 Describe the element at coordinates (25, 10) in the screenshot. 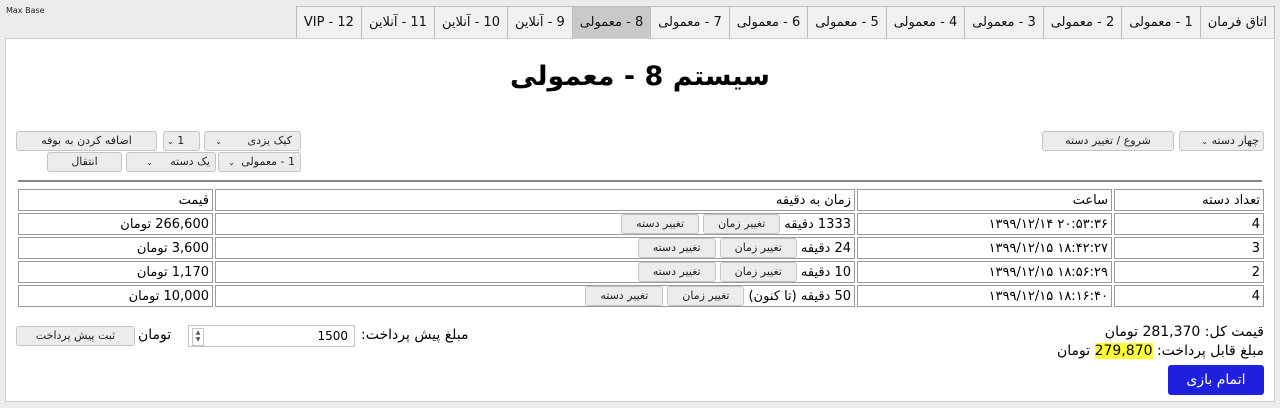

I see `app-title: Max Base` at that location.